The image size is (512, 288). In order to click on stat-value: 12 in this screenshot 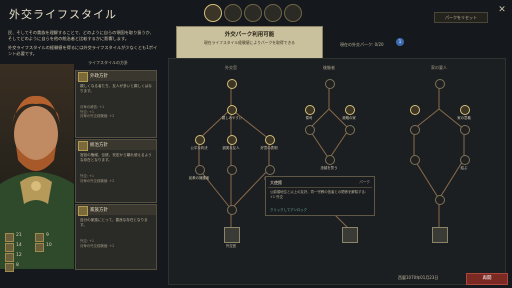, I will do `click(19, 255)`.